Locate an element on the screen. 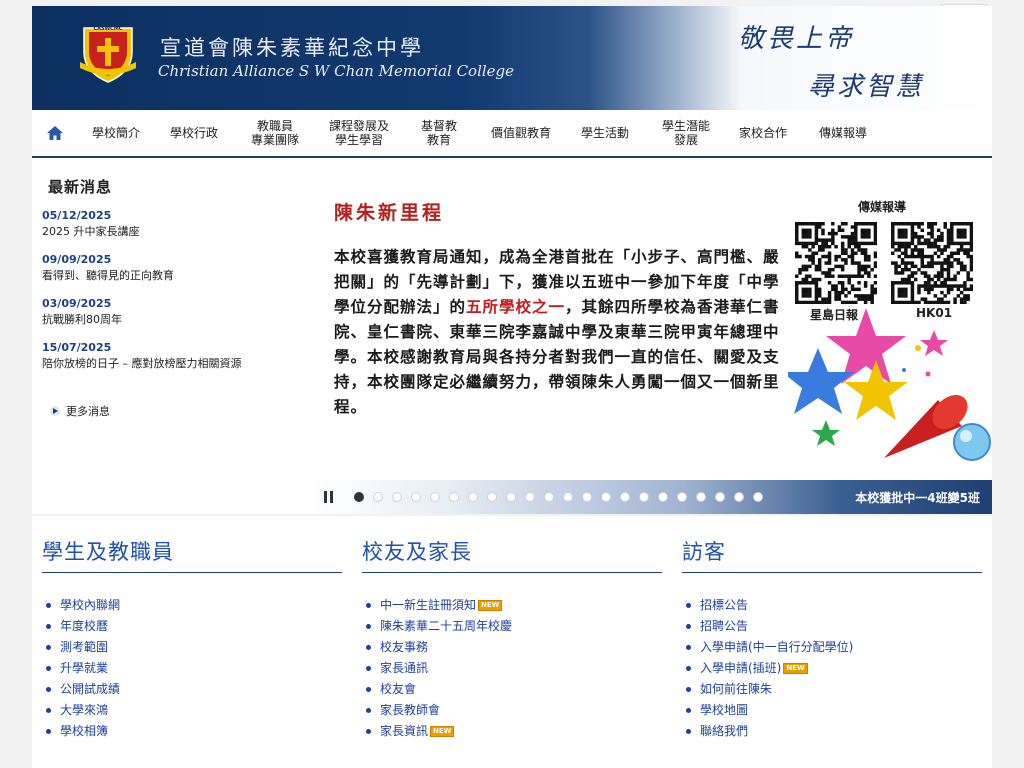  nav-item-school-intro: 學校簡介 is located at coordinates (116, 133).